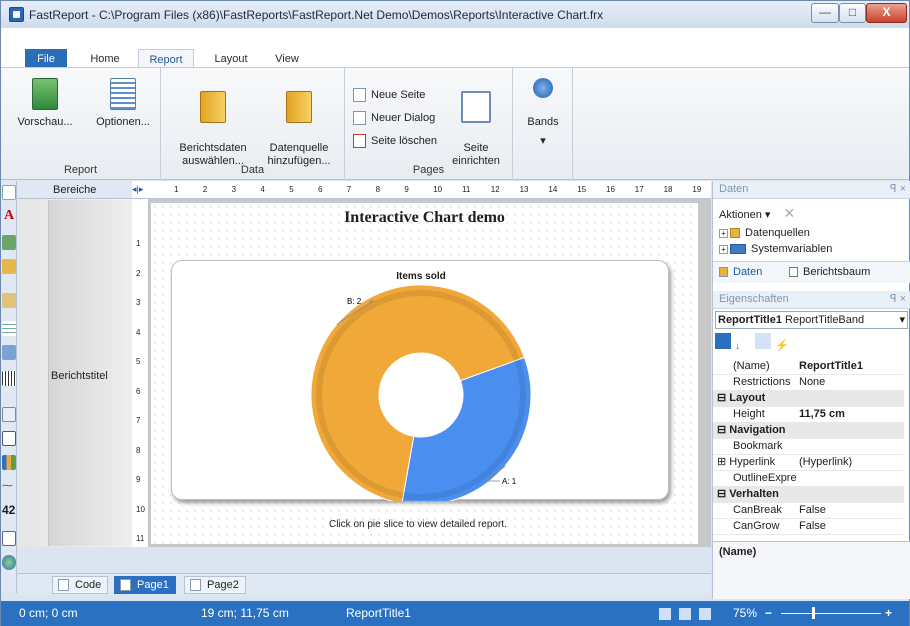 This screenshot has width=910, height=626. I want to click on report-title-text: Interactive Chart demo, so click(424, 218).